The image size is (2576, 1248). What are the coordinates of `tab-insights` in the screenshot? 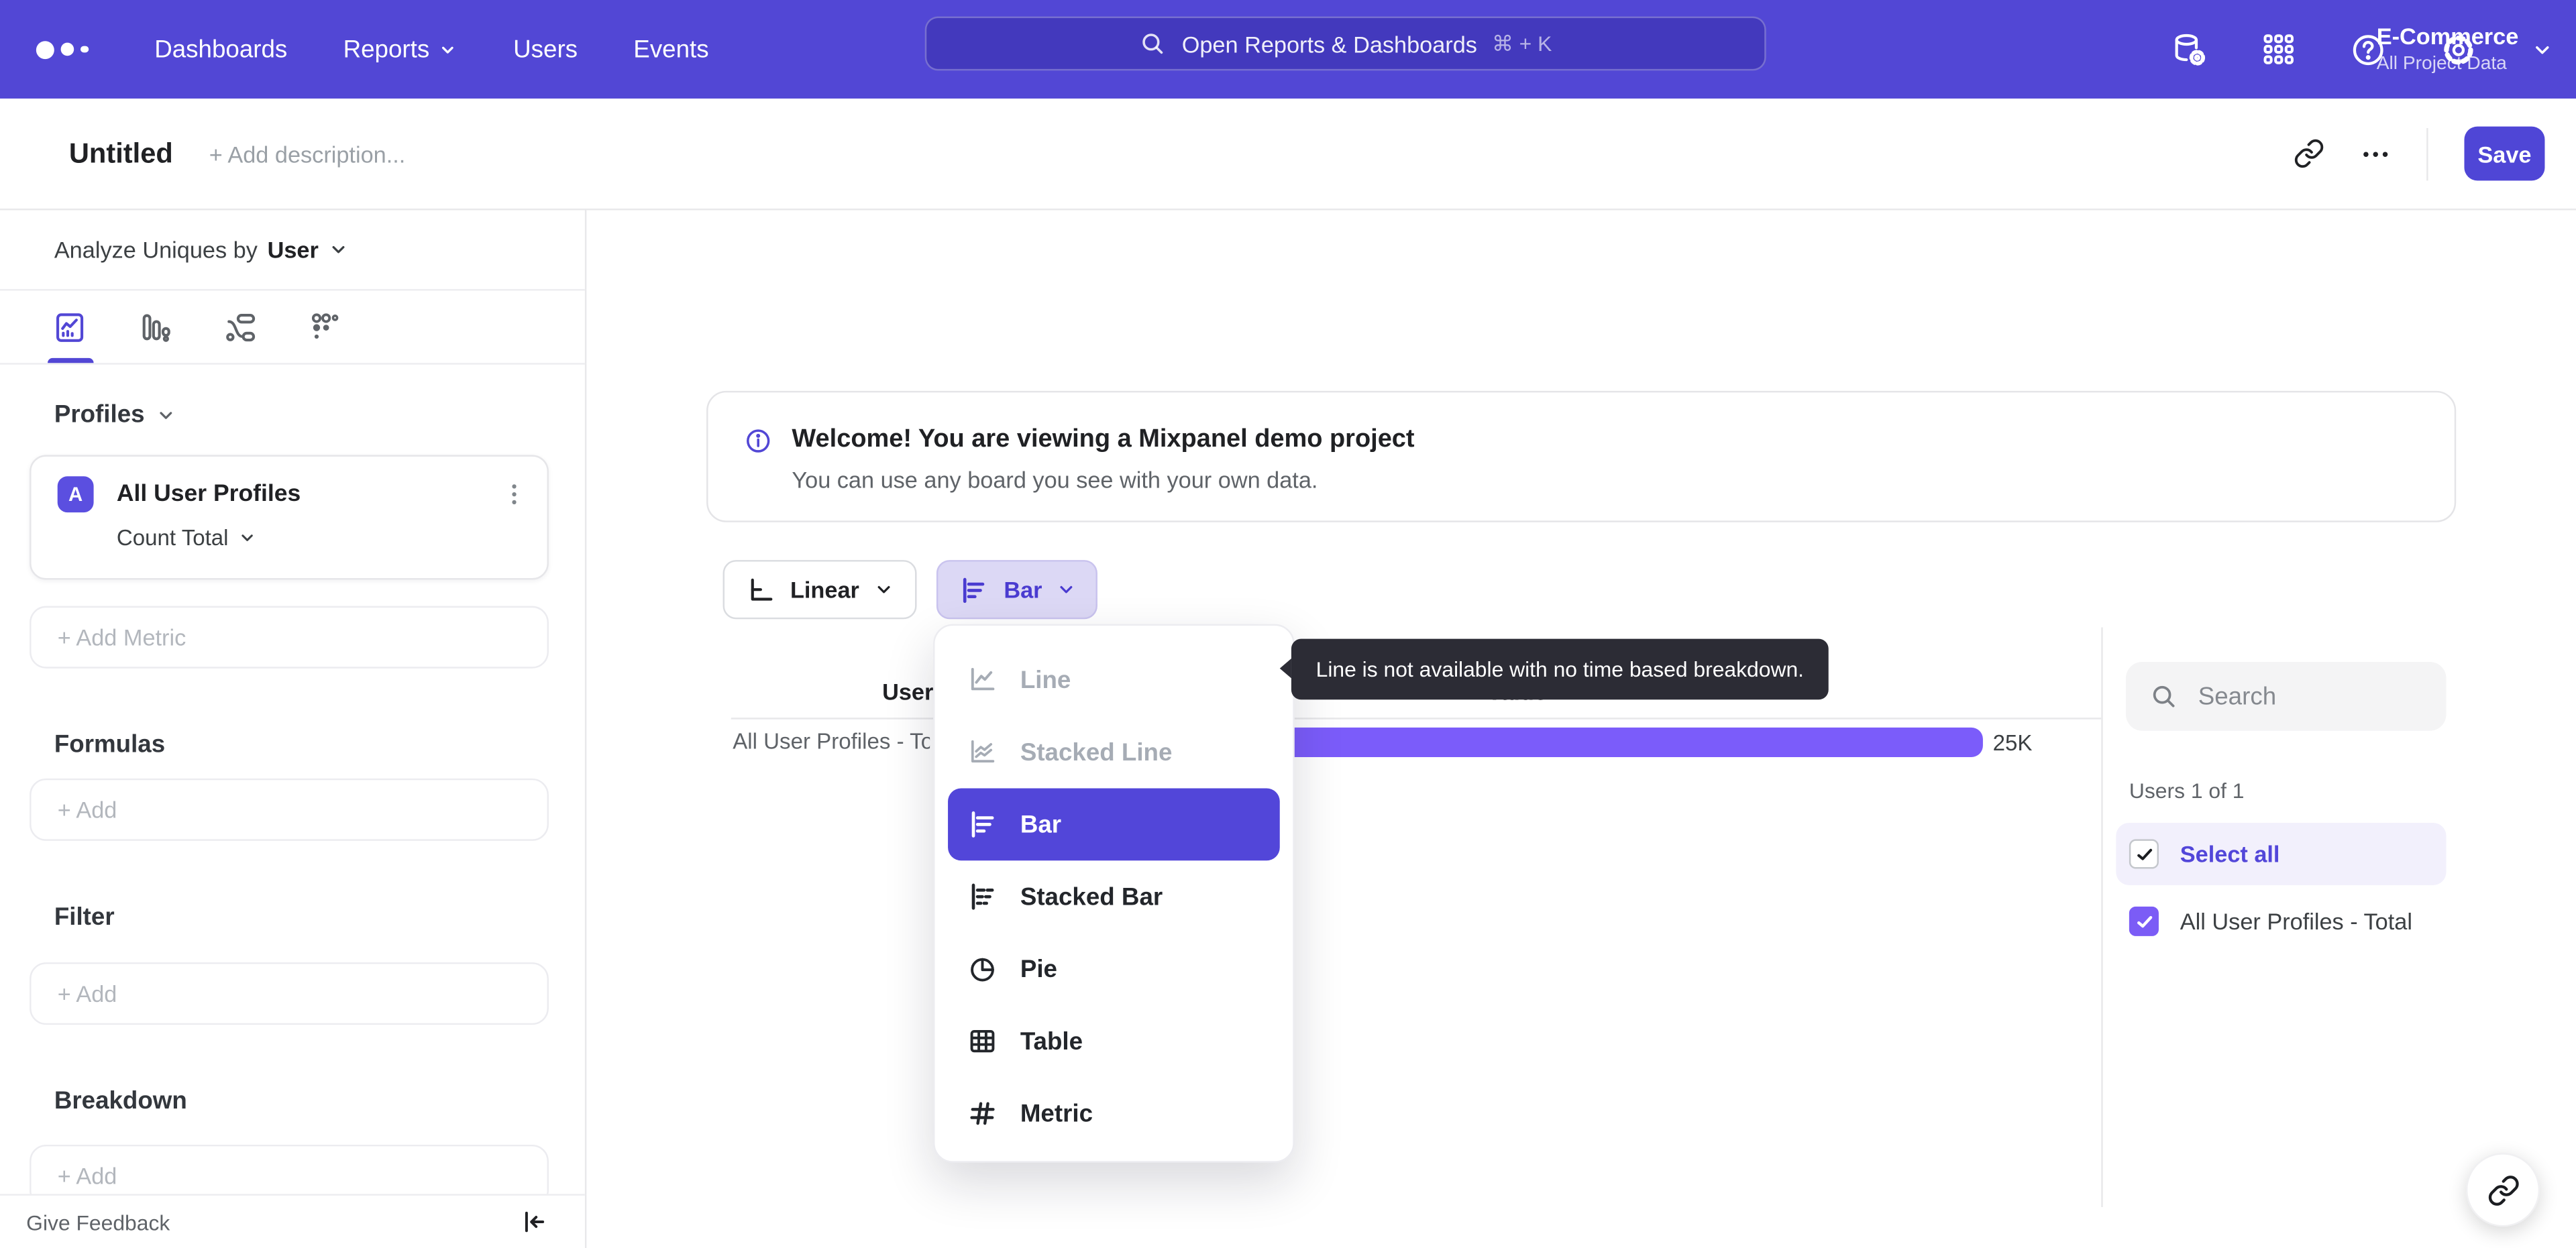 It's located at (70, 326).